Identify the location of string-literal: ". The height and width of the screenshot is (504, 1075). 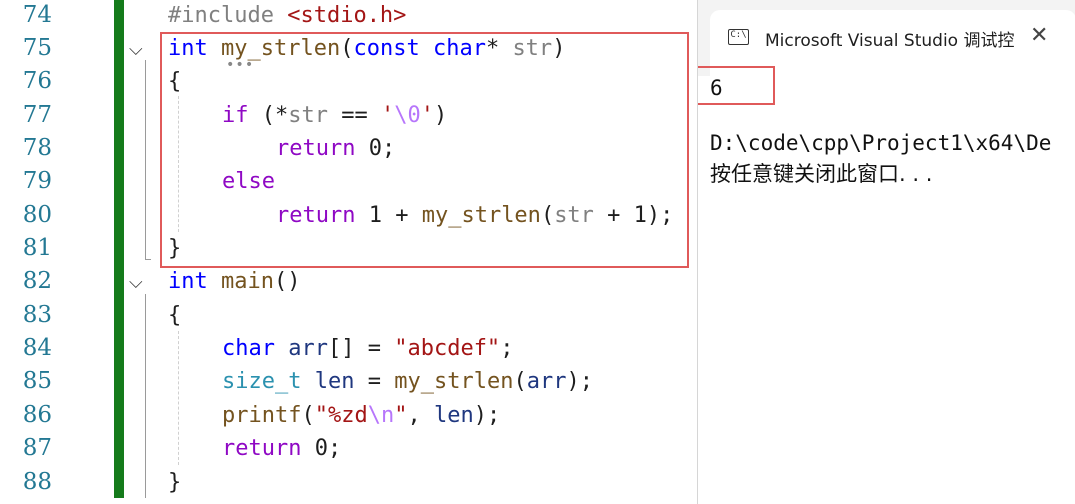
(401, 415).